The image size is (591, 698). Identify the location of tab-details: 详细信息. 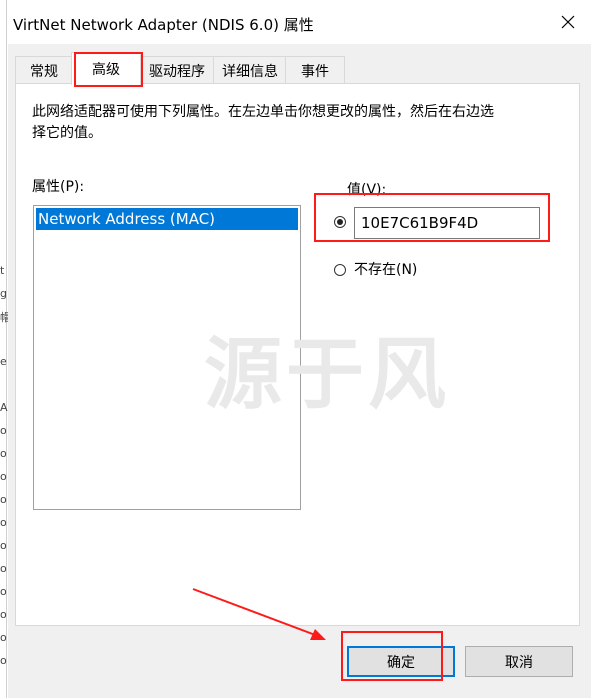
(250, 70).